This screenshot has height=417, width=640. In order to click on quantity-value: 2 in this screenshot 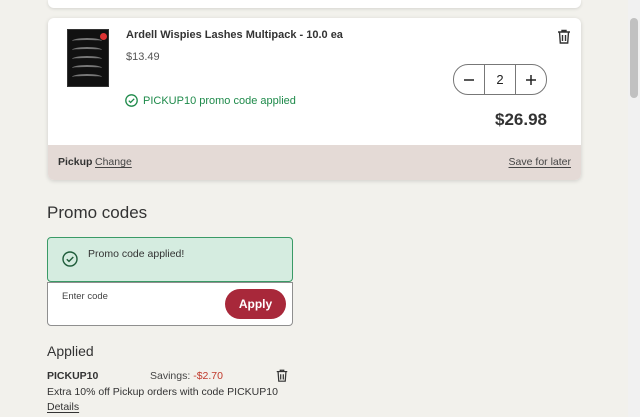, I will do `click(500, 79)`.